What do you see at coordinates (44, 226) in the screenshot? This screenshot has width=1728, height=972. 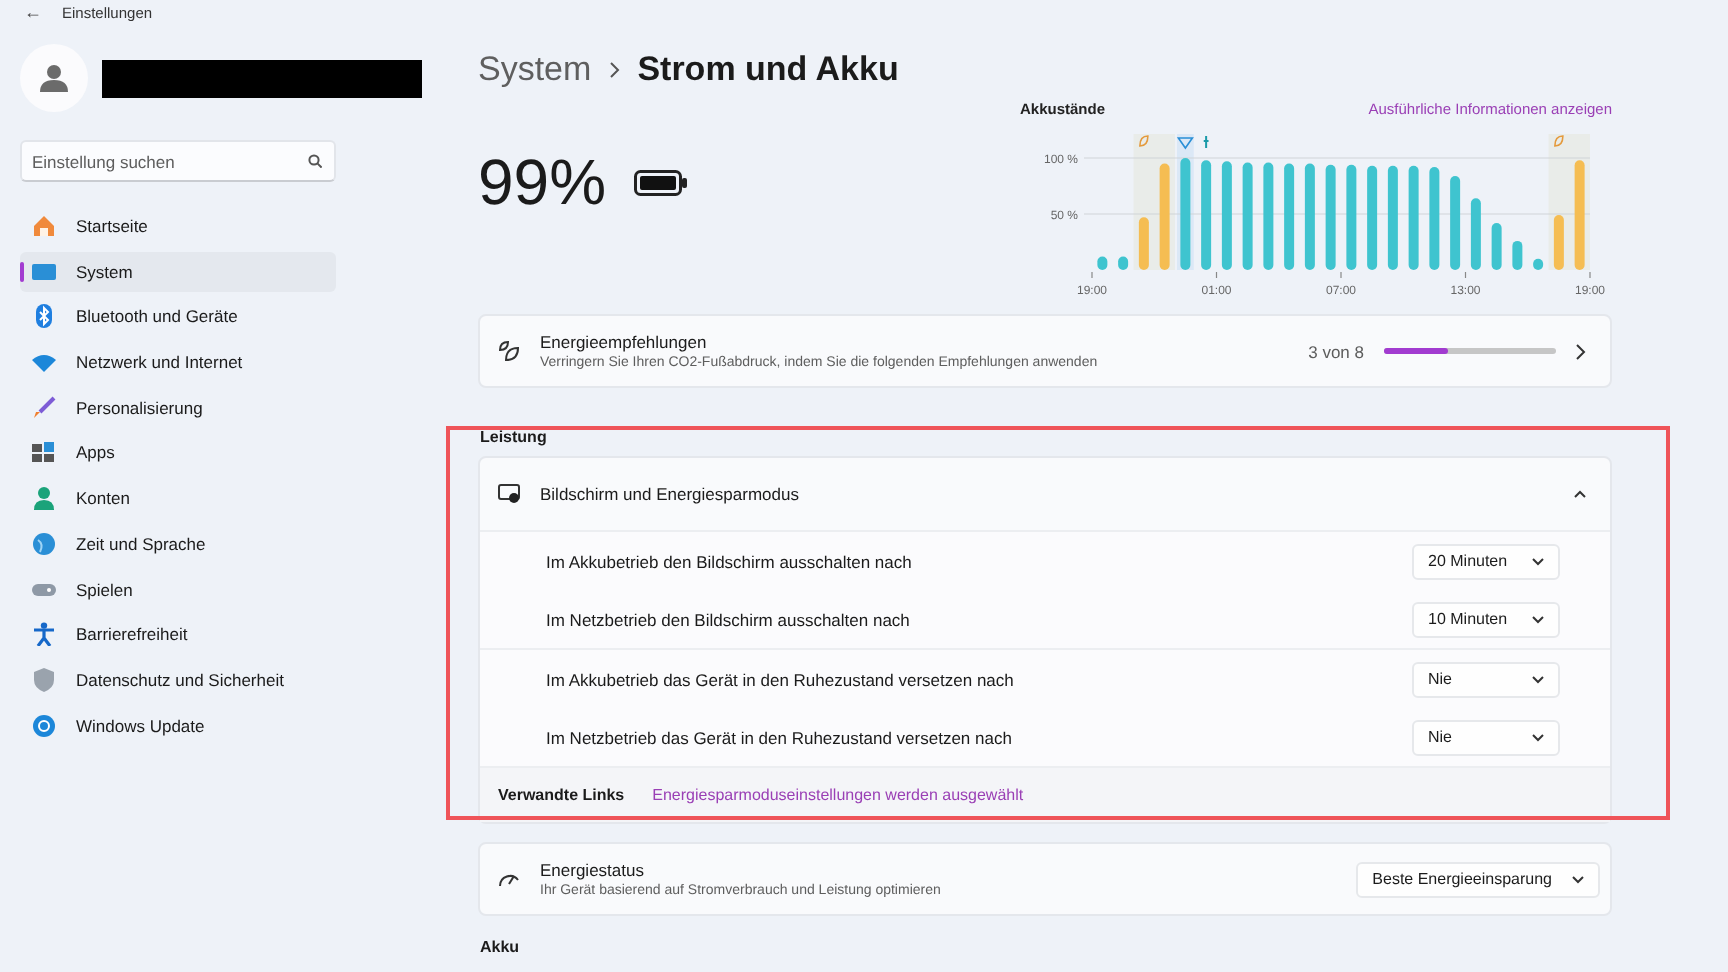 I see `home-icon` at bounding box center [44, 226].